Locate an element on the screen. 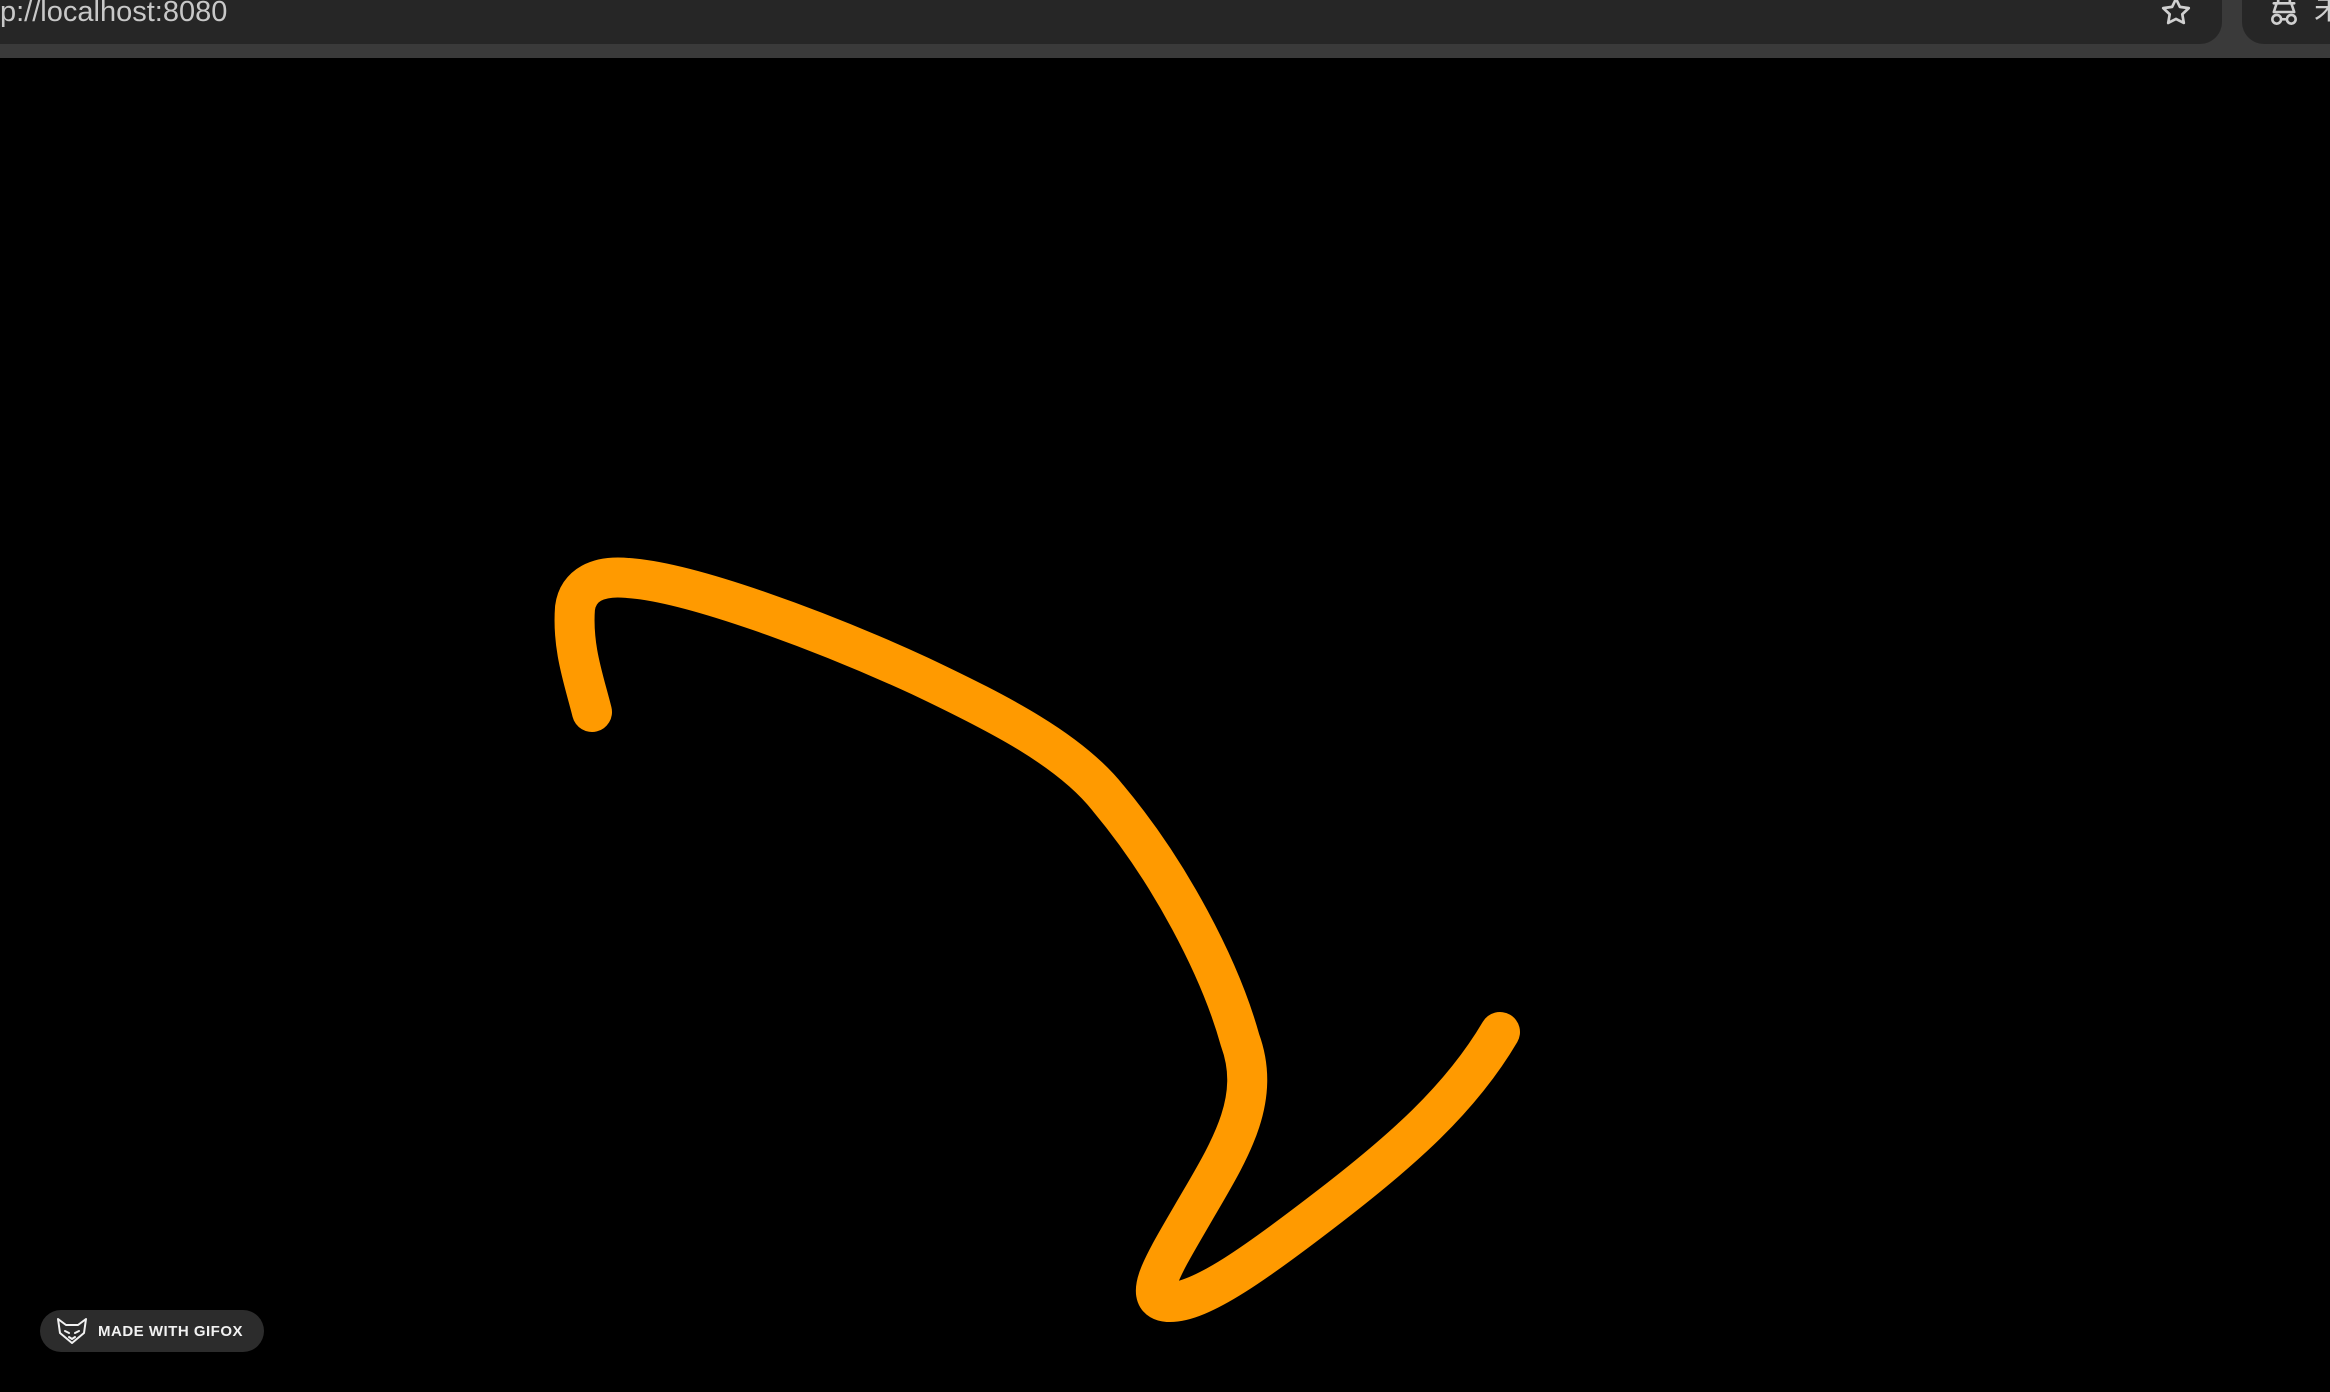 The width and height of the screenshot is (2330, 1392). gifox-badge: MADE WITH GIFOX is located at coordinates (152, 1331).